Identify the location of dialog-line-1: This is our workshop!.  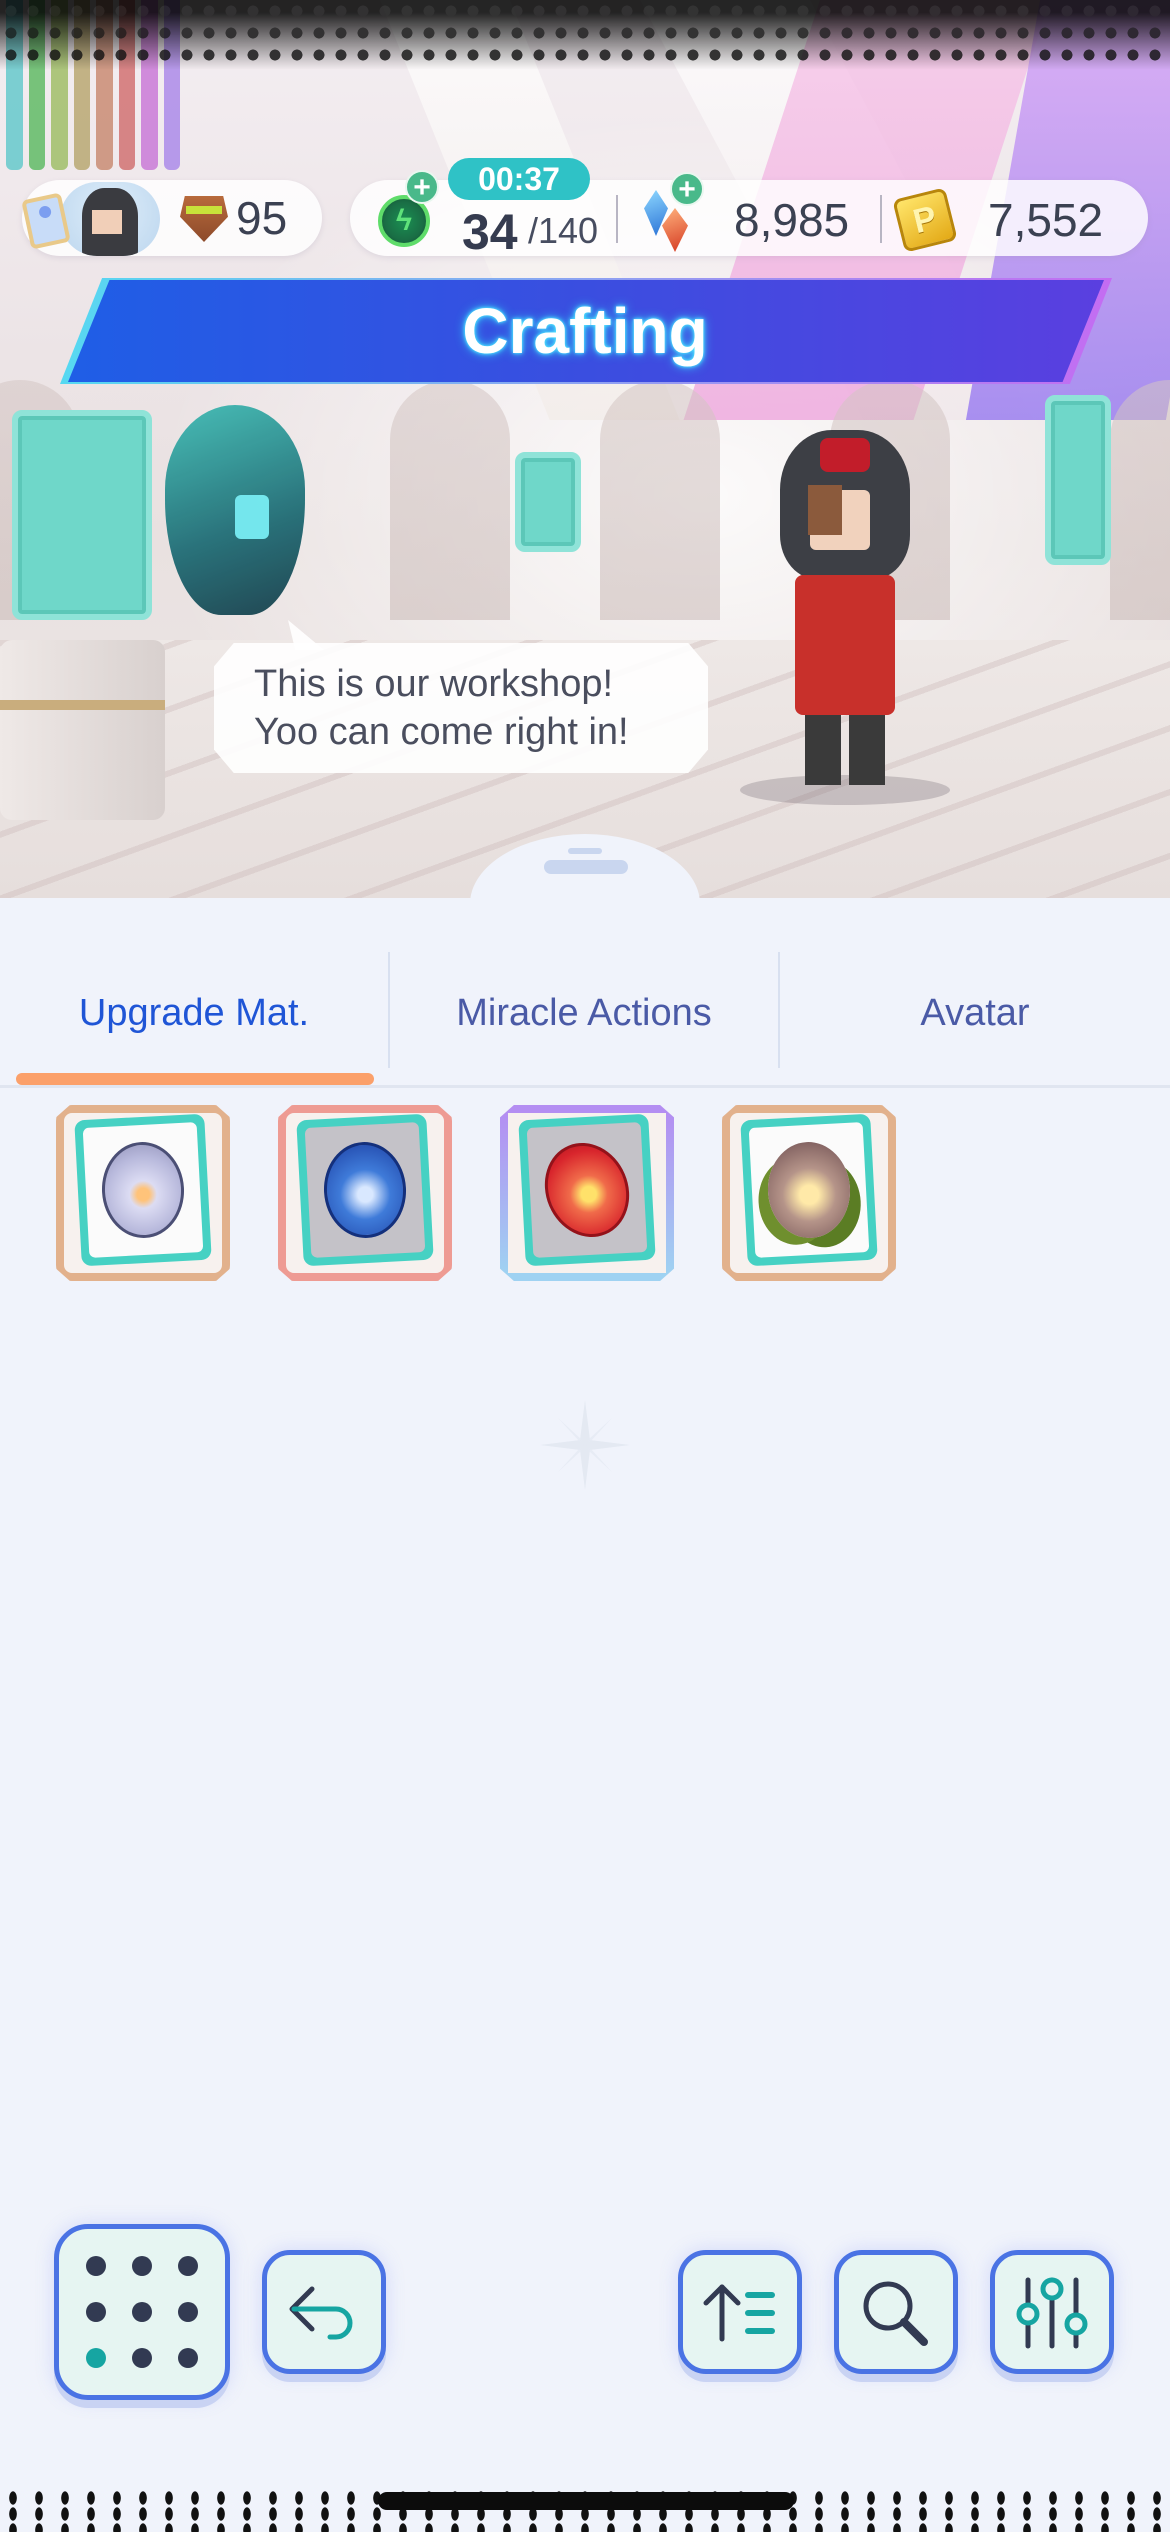
(434, 684).